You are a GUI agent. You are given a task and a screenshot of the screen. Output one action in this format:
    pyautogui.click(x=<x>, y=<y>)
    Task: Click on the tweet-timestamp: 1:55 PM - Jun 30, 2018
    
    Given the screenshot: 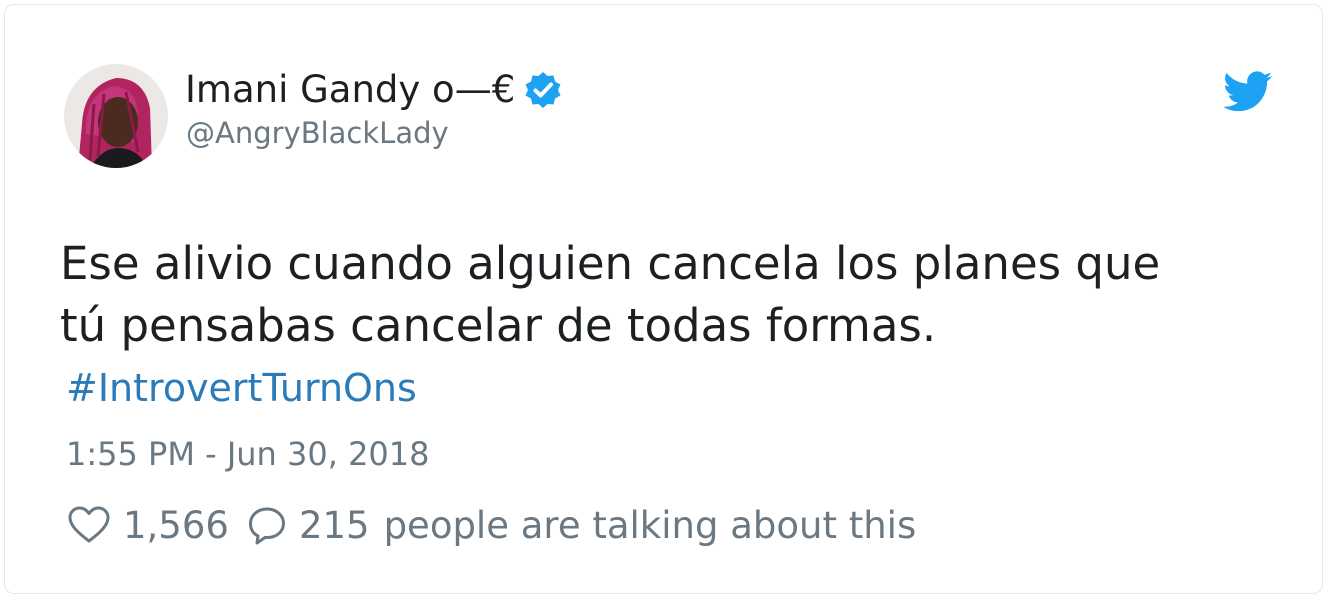 What is the action you would take?
    pyautogui.click(x=248, y=454)
    